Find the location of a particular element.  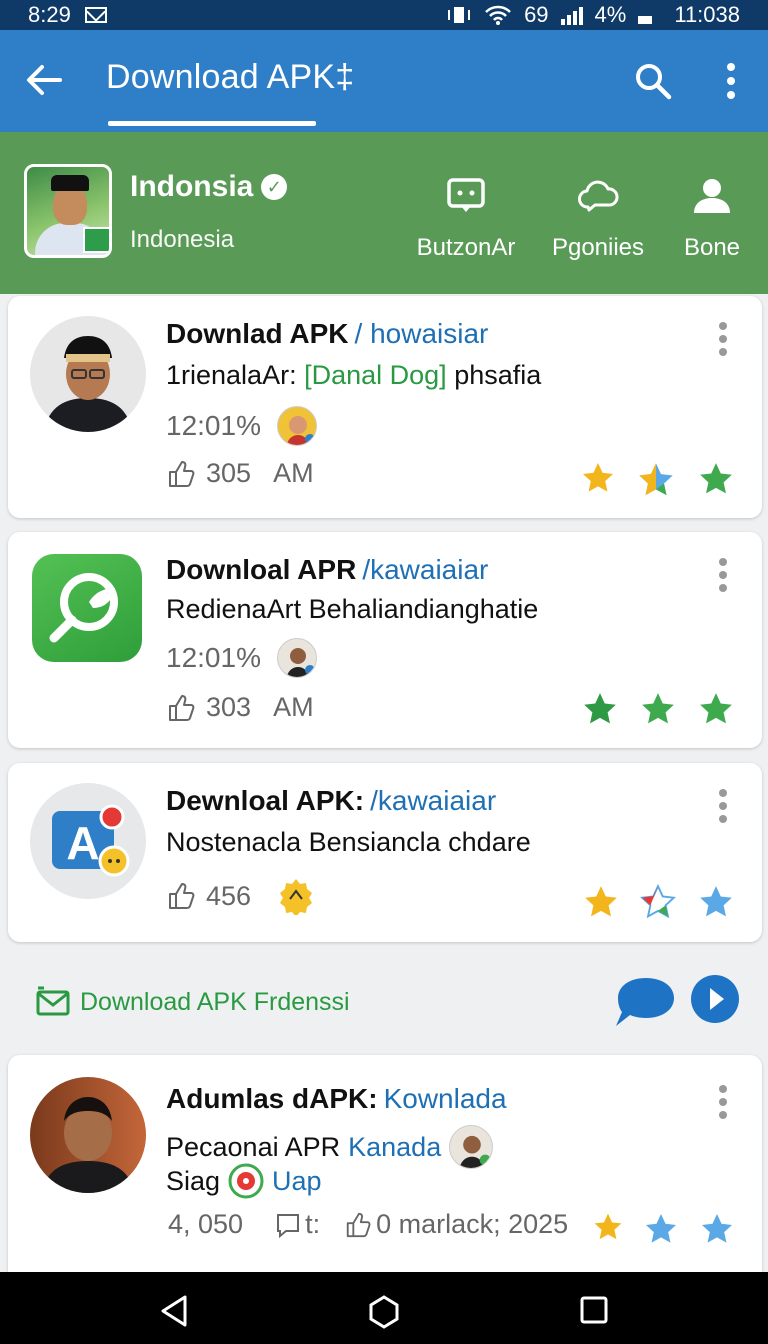

wifi-icon is located at coordinates (498, 15).